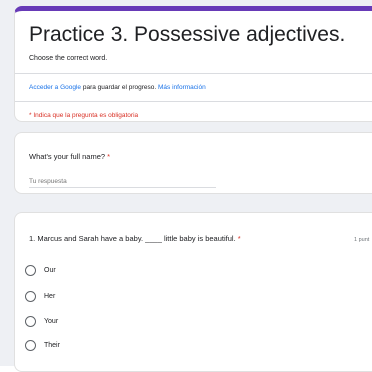 This screenshot has height=372, width=372. What do you see at coordinates (50, 270) in the screenshot?
I see `option-label: Our` at bounding box center [50, 270].